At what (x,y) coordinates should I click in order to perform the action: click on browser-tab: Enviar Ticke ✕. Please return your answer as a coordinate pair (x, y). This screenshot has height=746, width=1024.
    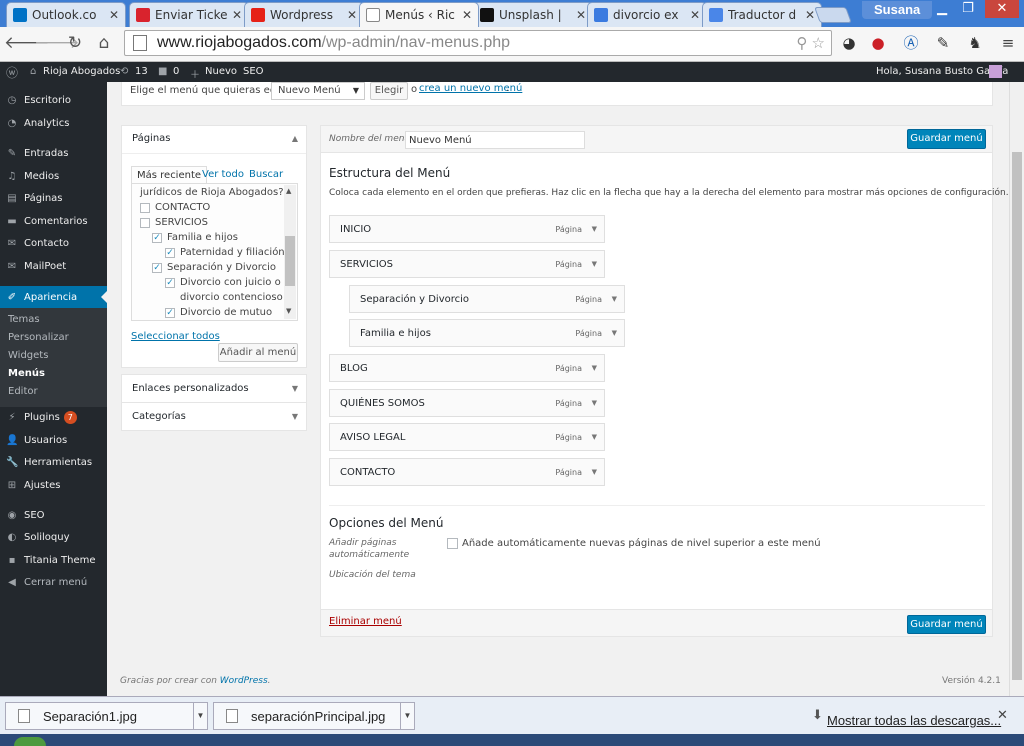
    Looking at the image, I should click on (189, 14).